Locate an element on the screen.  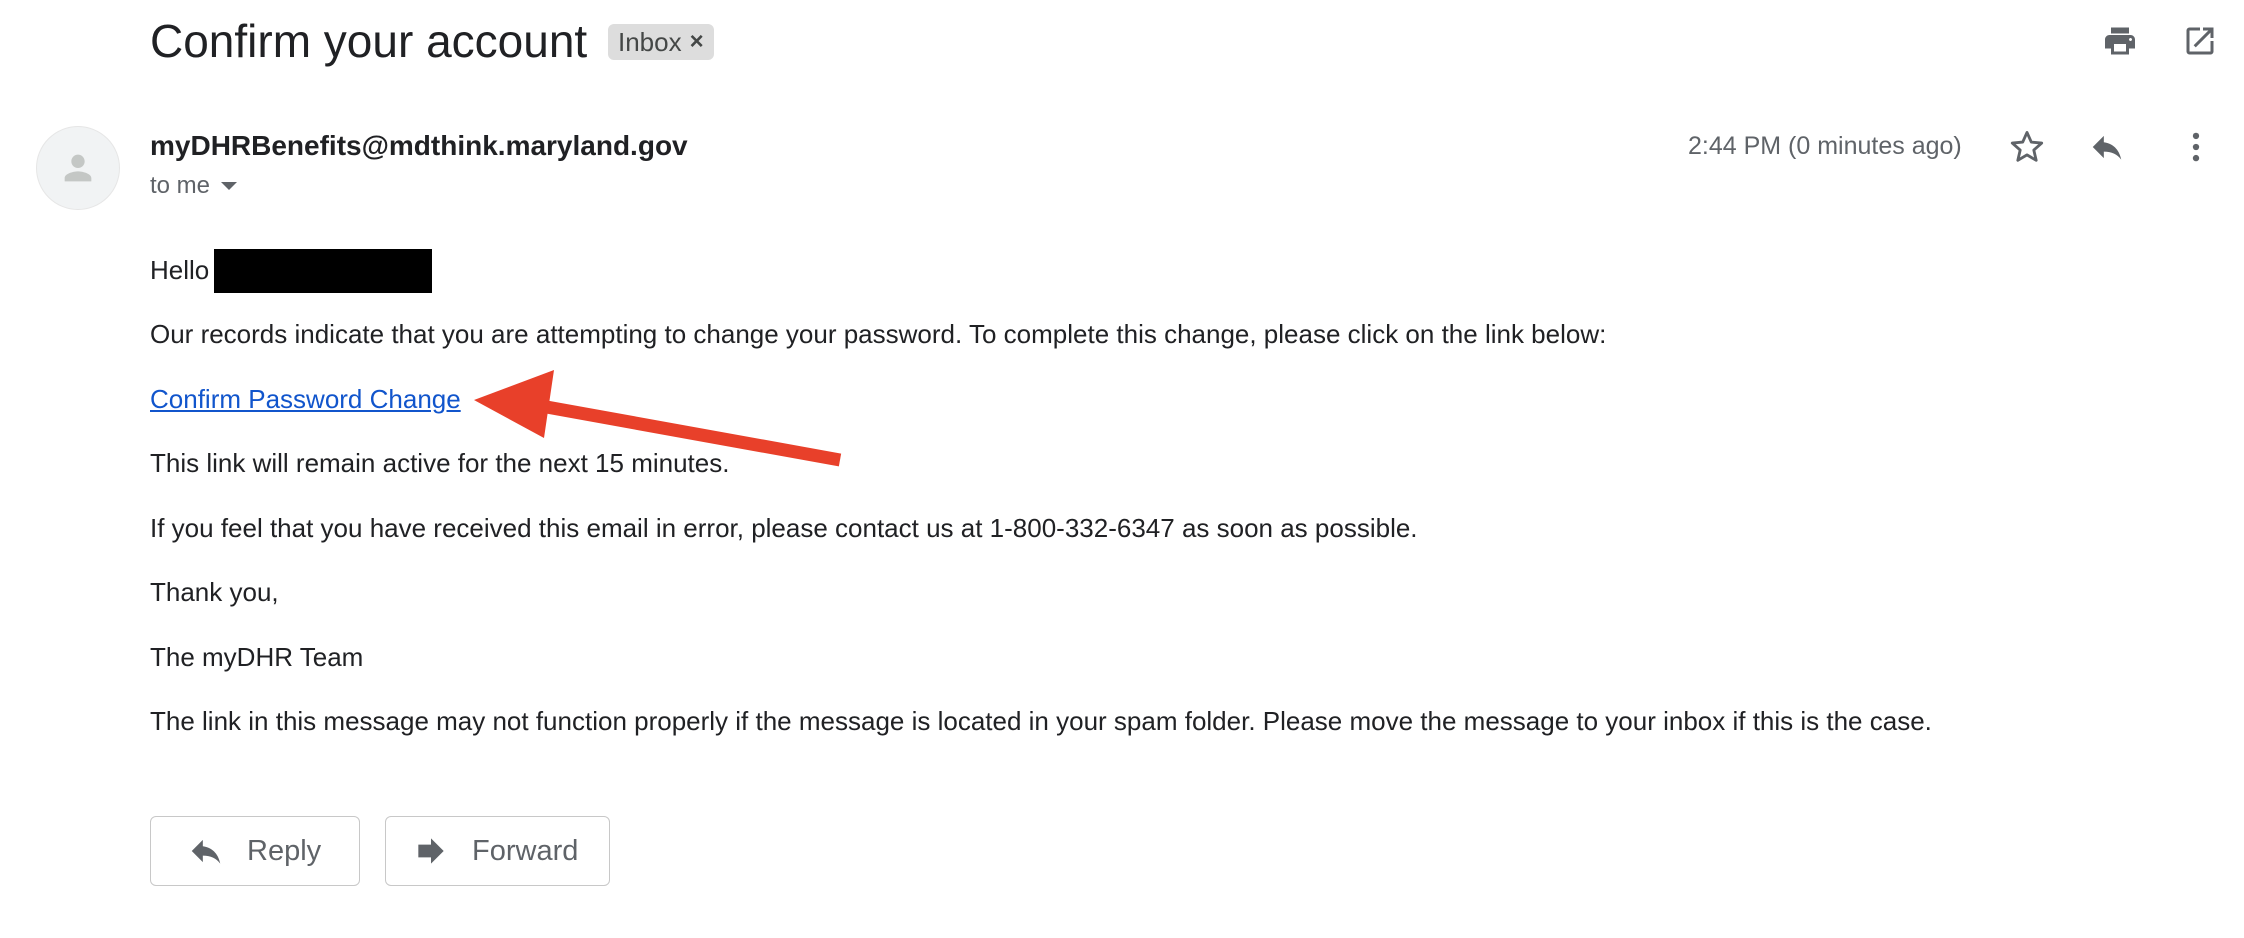
open-in-new-window-icon is located at coordinates (2200, 41).